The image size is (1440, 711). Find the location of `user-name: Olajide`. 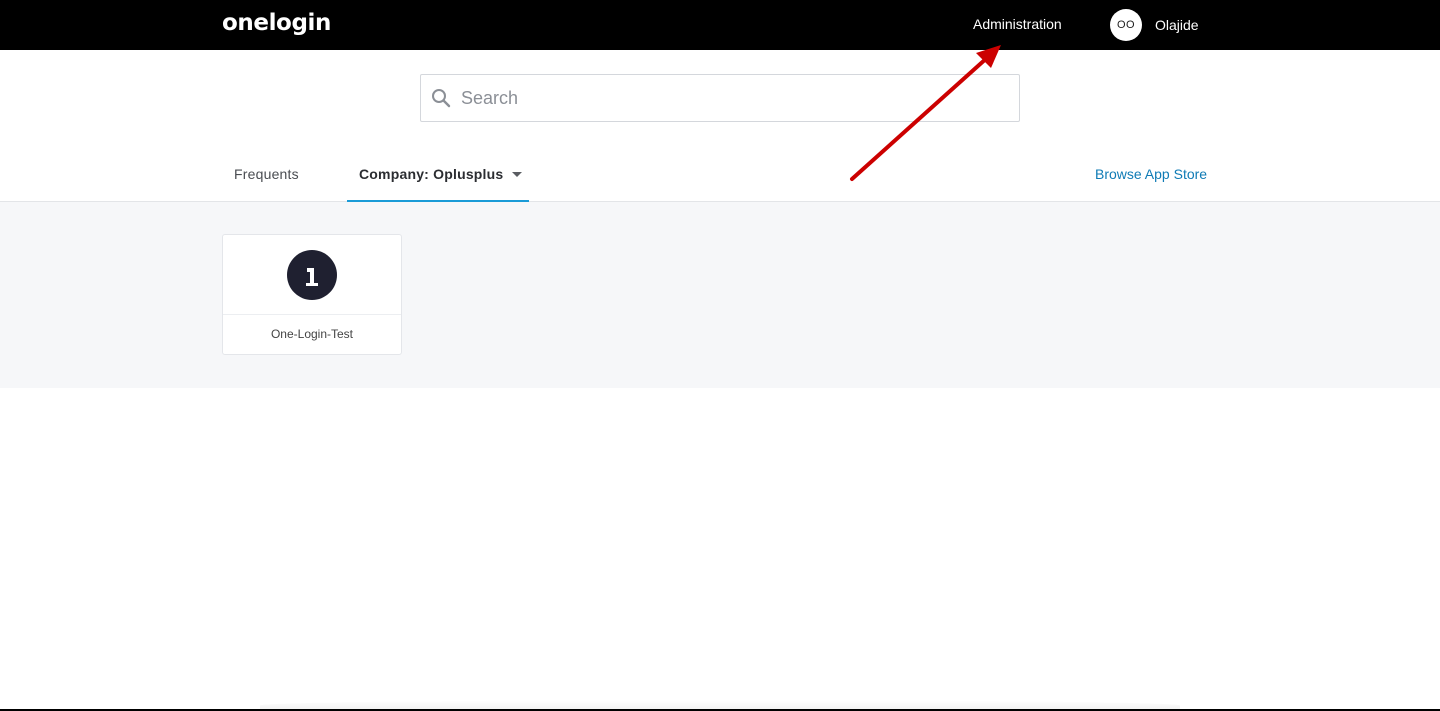

user-name: Olajide is located at coordinates (1177, 25).